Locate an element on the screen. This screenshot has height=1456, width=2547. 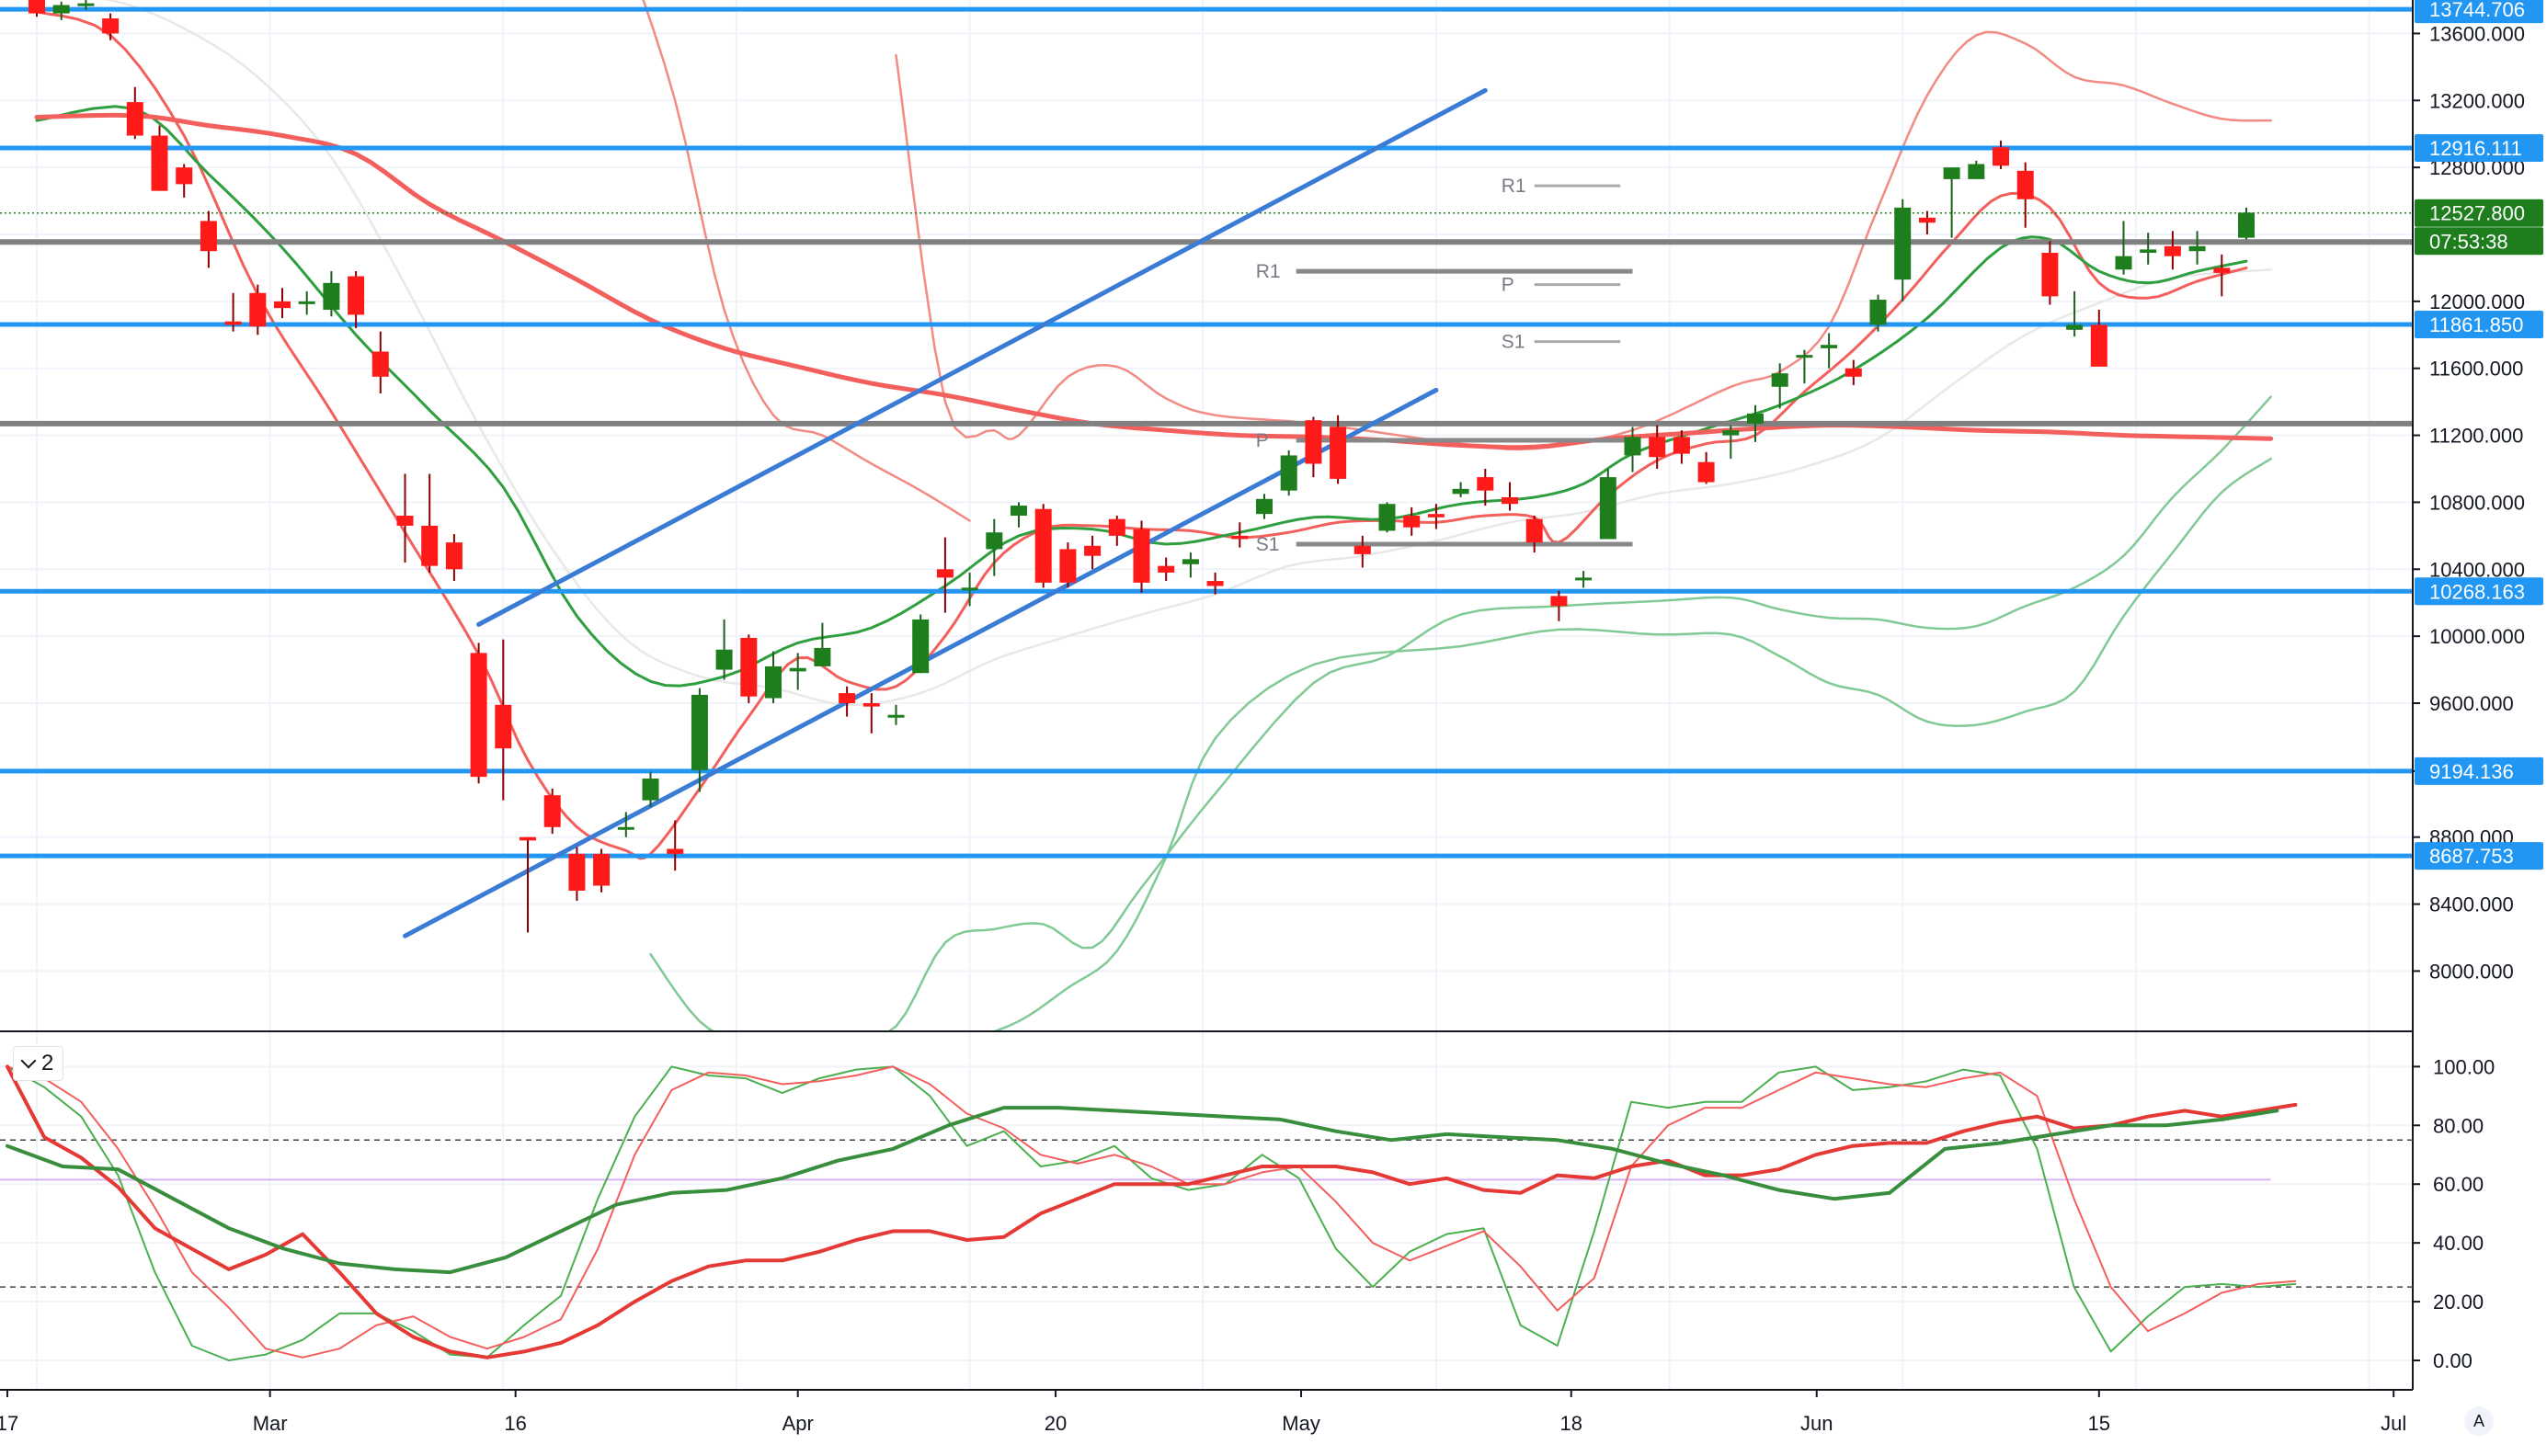
indicator-pane-legend: 2 is located at coordinates (38, 1063).